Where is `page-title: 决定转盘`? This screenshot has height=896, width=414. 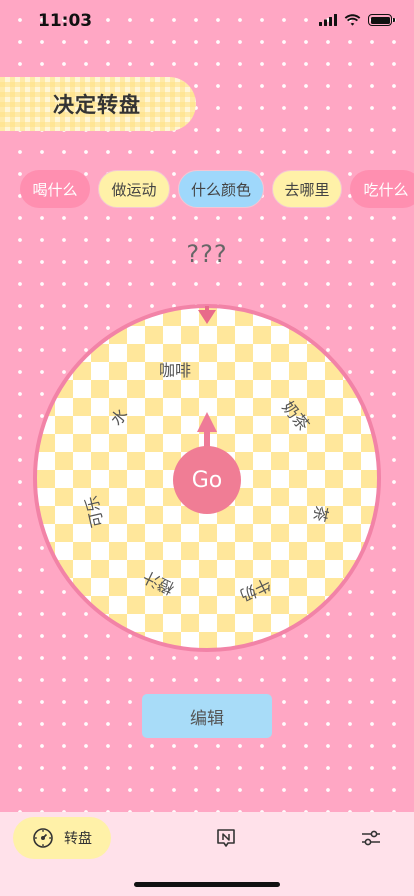 page-title: 决定转盘 is located at coordinates (97, 105).